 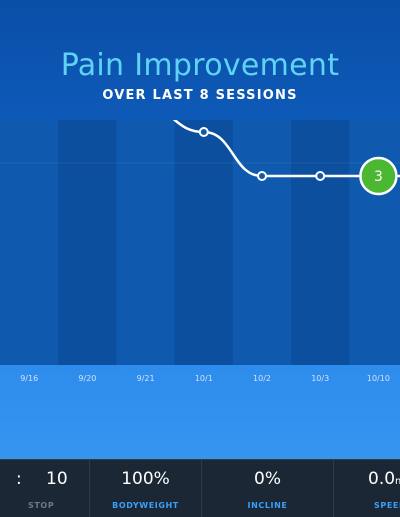 What do you see at coordinates (57, 479) in the screenshot?
I see `timer-value: 10` at bounding box center [57, 479].